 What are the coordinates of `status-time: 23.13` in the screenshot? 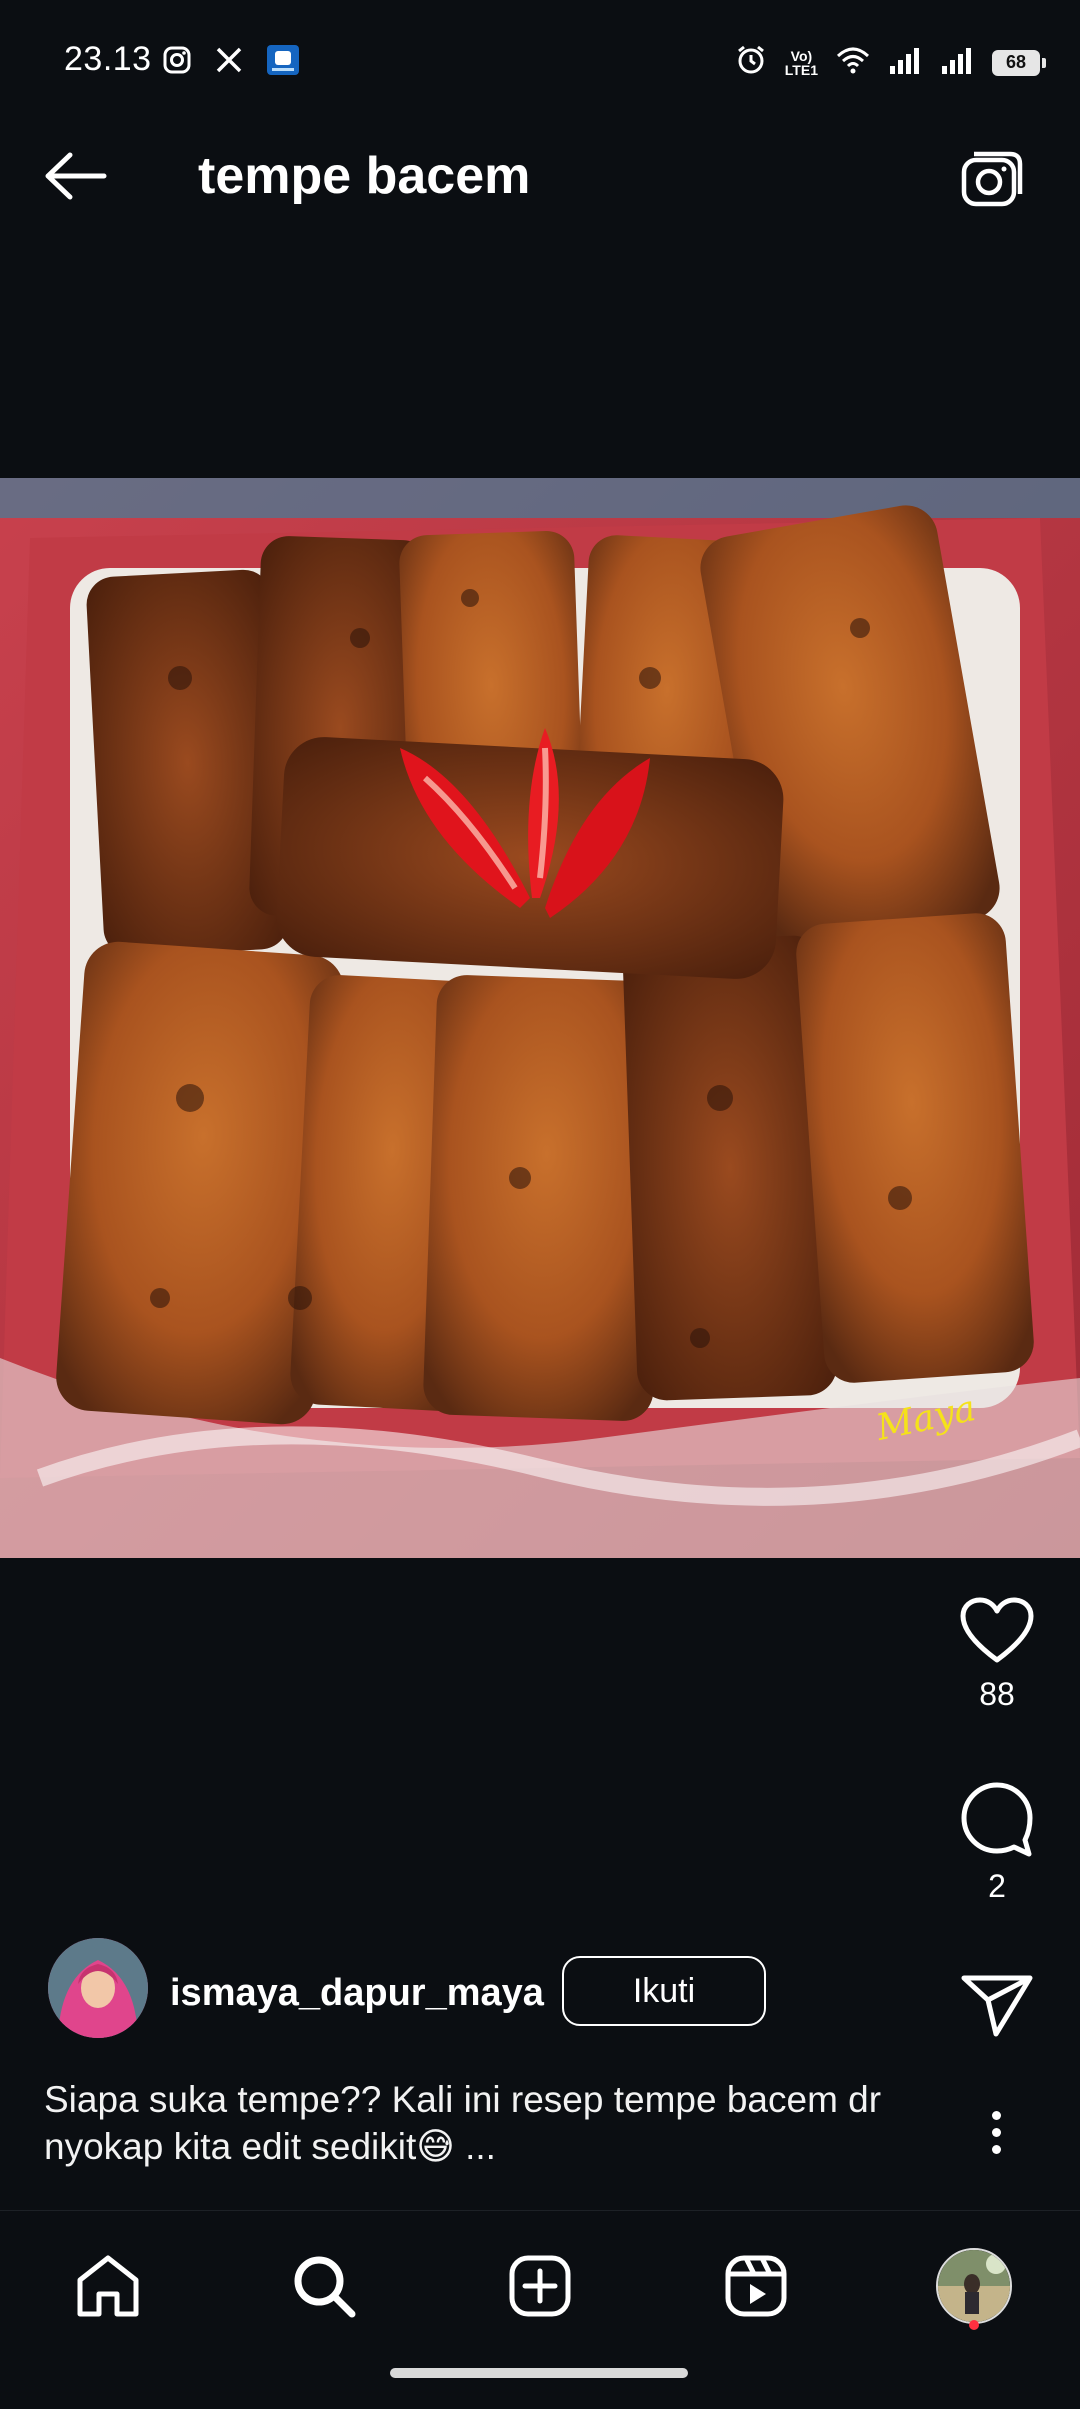 It's located at (108, 59).